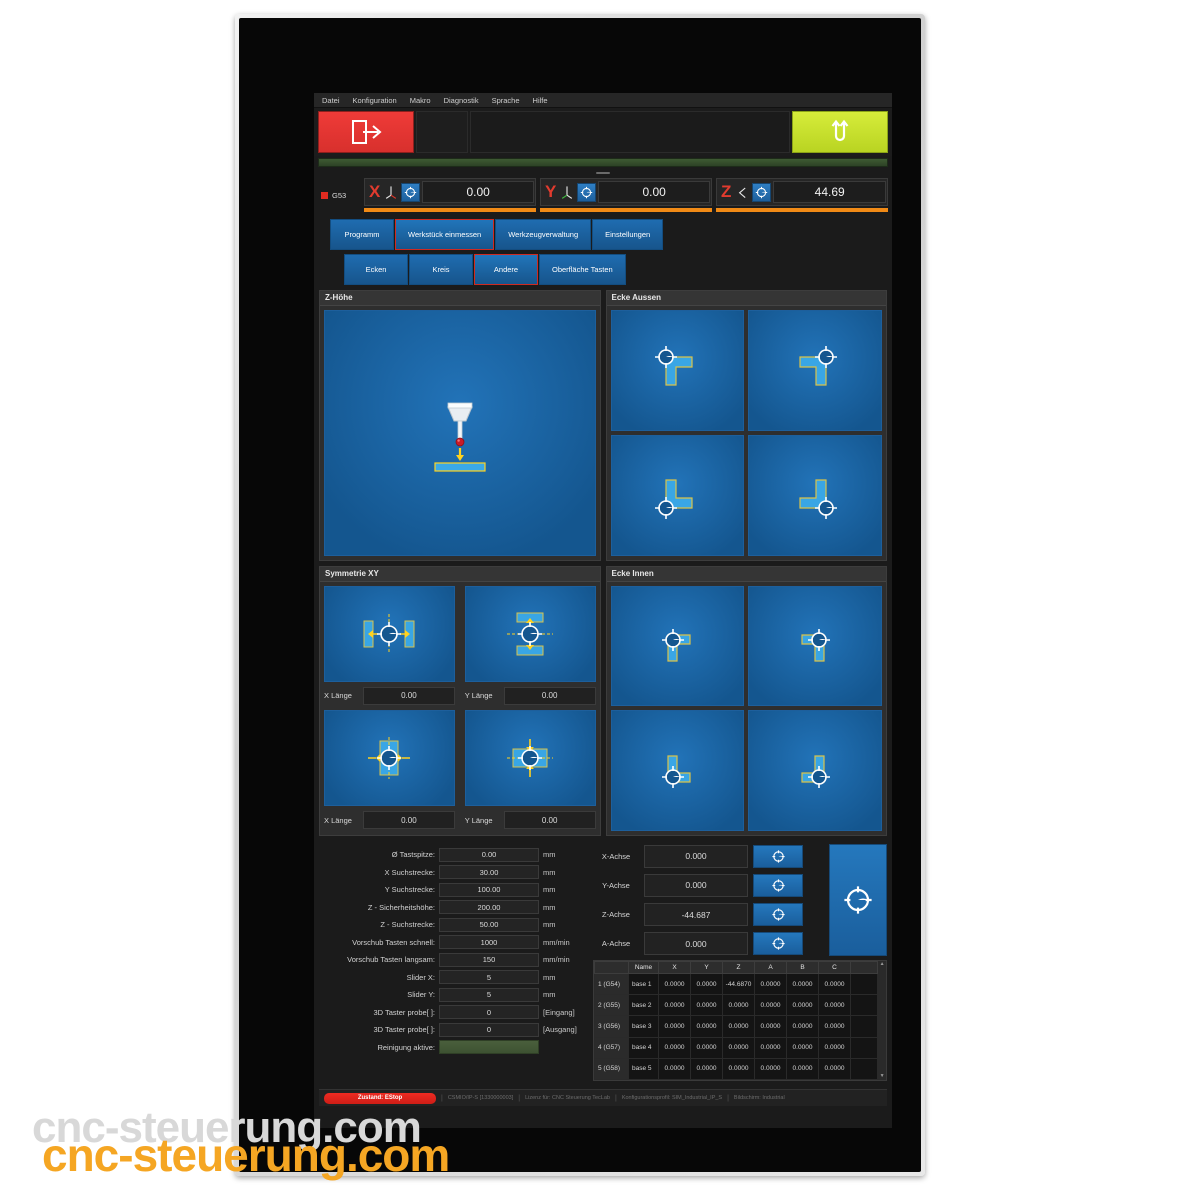 The height and width of the screenshot is (1200, 1200). I want to click on label-slider-x: Slider X:, so click(420, 977).